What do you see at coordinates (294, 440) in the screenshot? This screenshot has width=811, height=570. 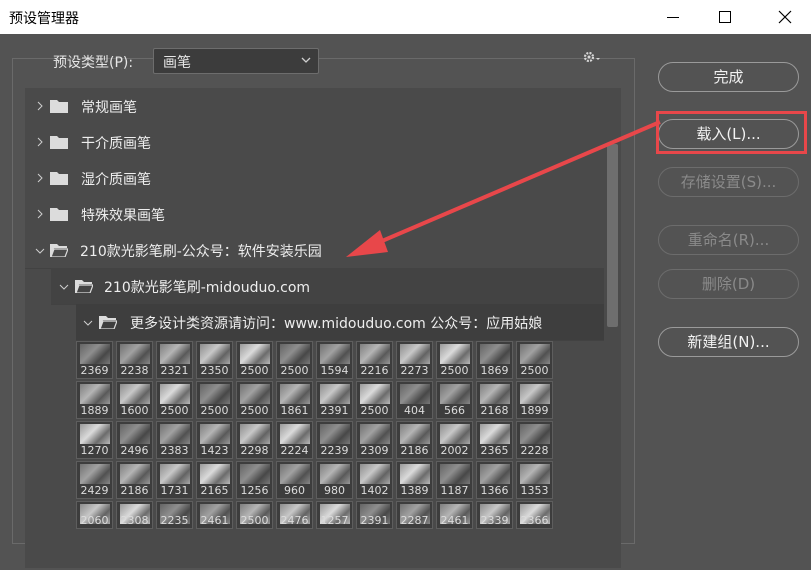 I see `brush-thumbnail: 2224` at bounding box center [294, 440].